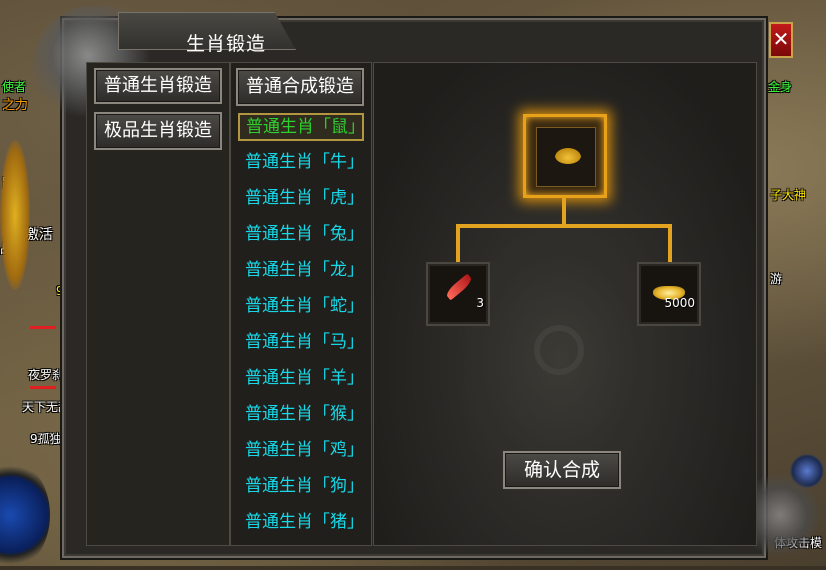 The image size is (826, 570). Describe the element at coordinates (301, 127) in the screenshot. I see `zodiac-item-rat: 普通生肖「鼠」` at that location.